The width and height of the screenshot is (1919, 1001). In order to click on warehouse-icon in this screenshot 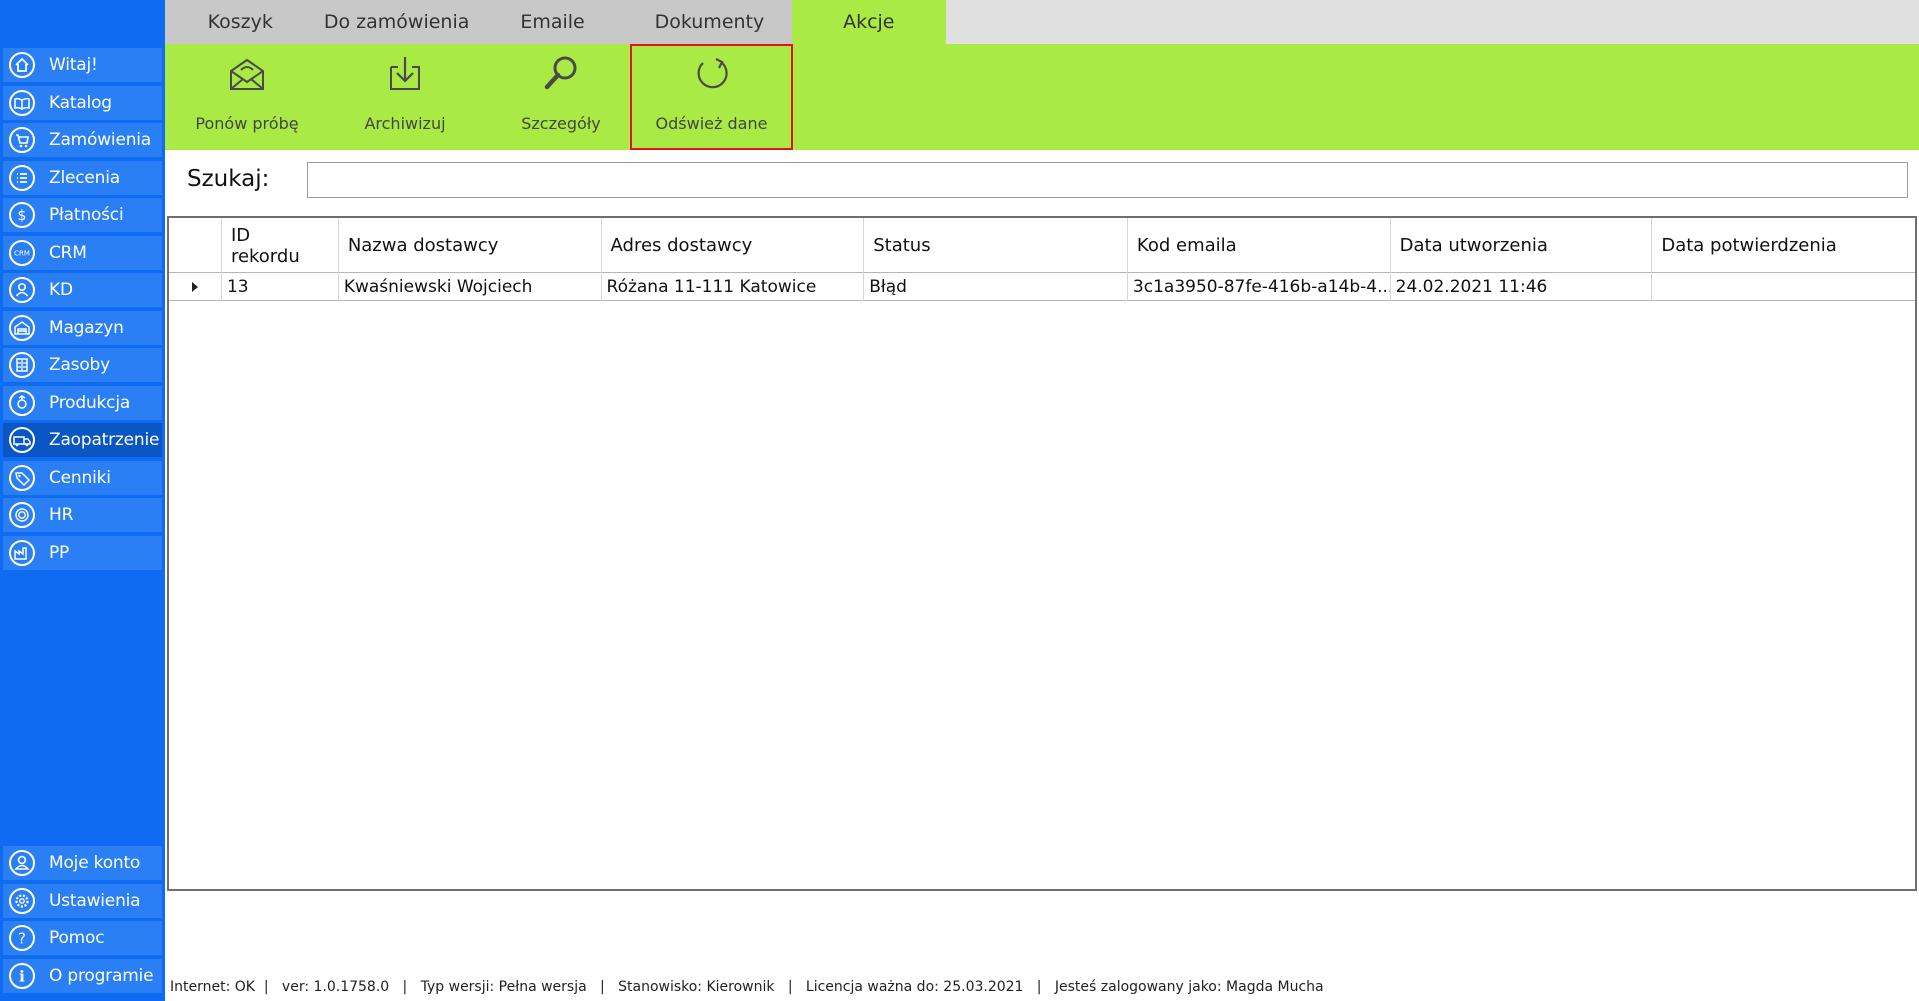, I will do `click(22, 328)`.